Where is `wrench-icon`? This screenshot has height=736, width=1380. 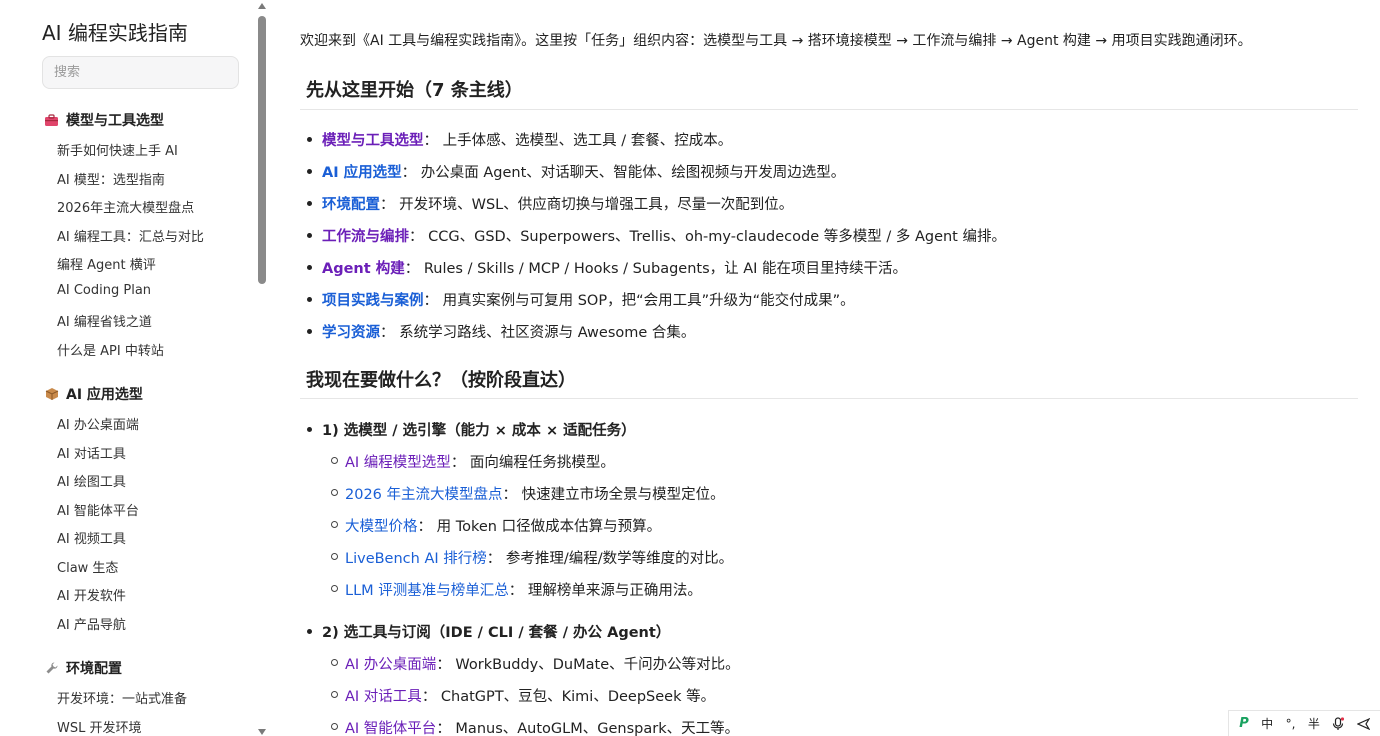
wrench-icon is located at coordinates (51, 668).